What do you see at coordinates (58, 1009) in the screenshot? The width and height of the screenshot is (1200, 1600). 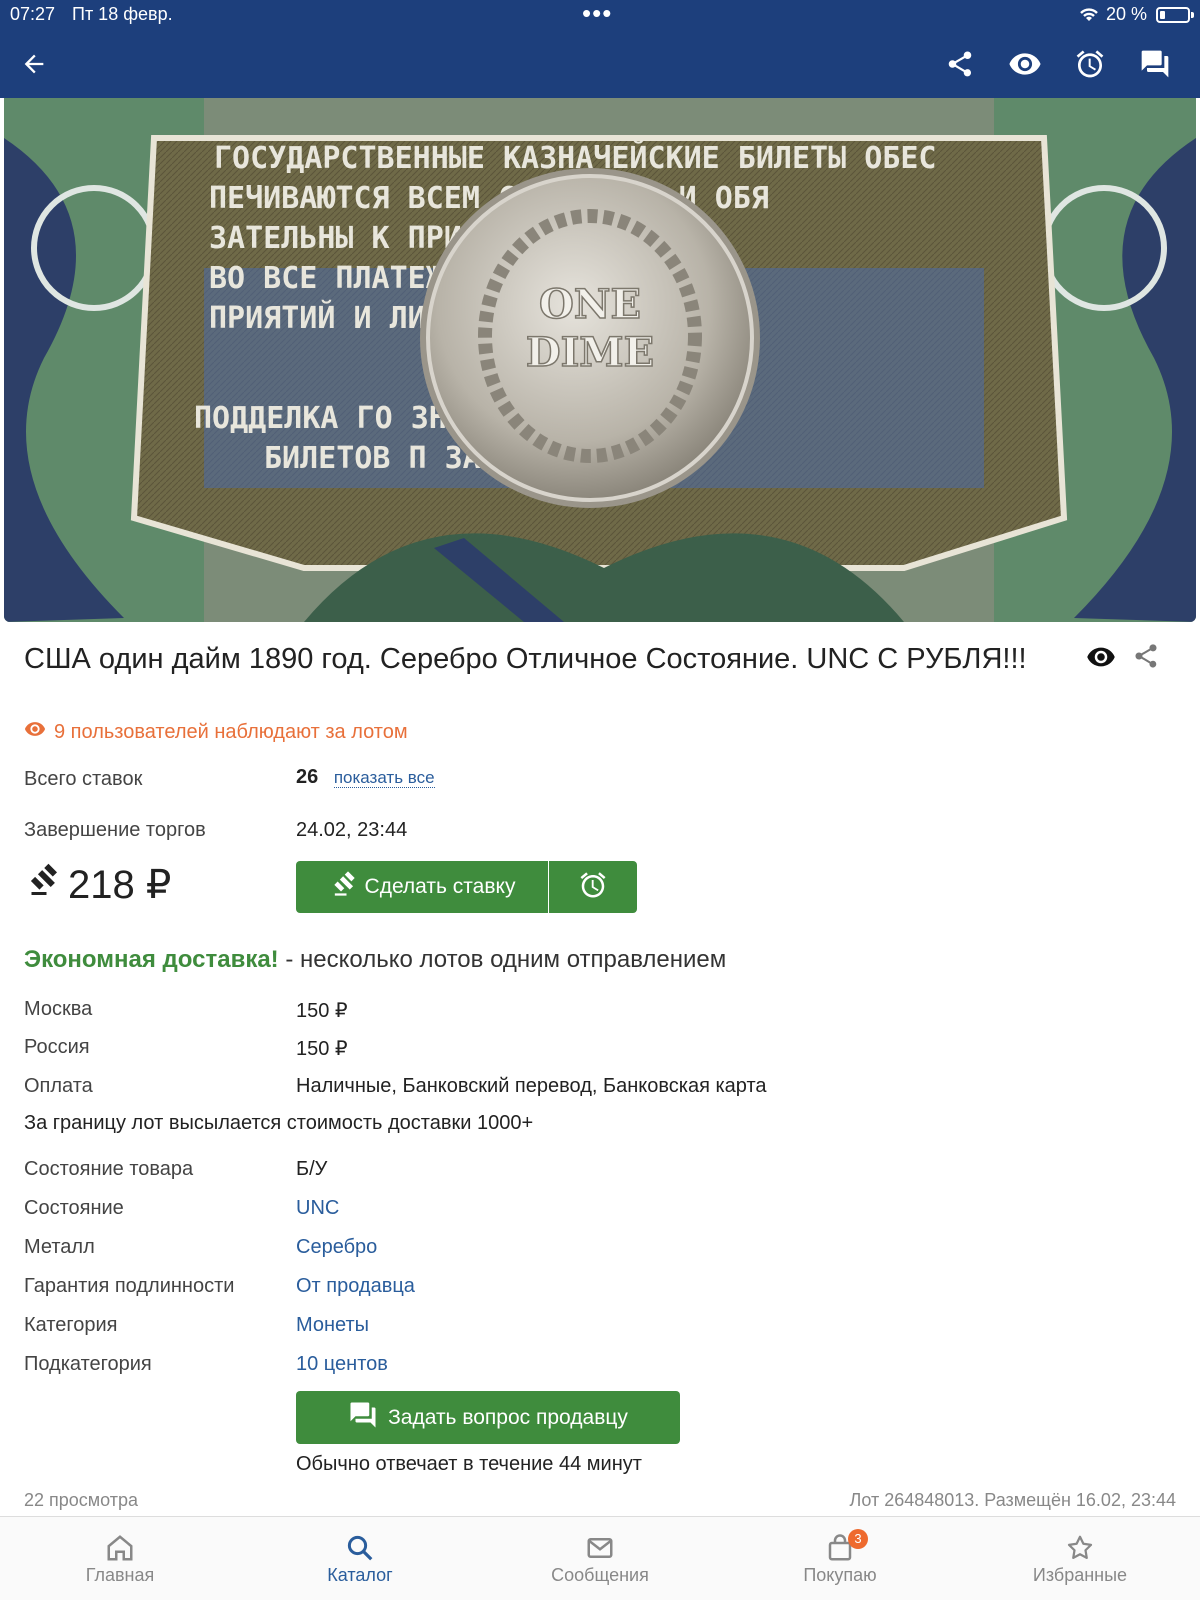 I see `delivery-moscow-label: Москва` at bounding box center [58, 1009].